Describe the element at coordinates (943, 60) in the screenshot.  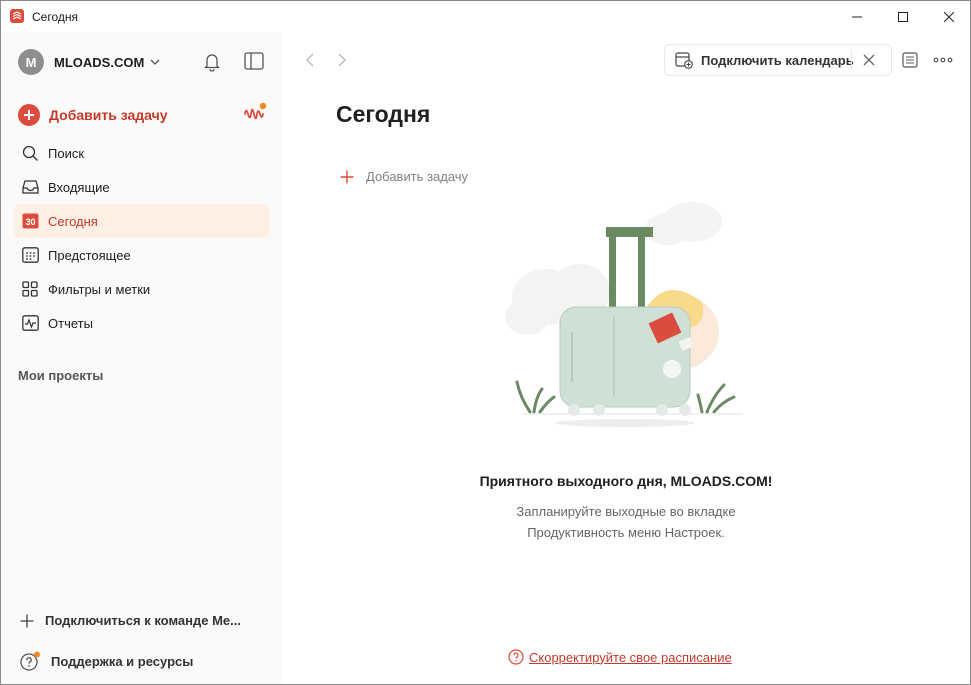
I see `more-icon` at that location.